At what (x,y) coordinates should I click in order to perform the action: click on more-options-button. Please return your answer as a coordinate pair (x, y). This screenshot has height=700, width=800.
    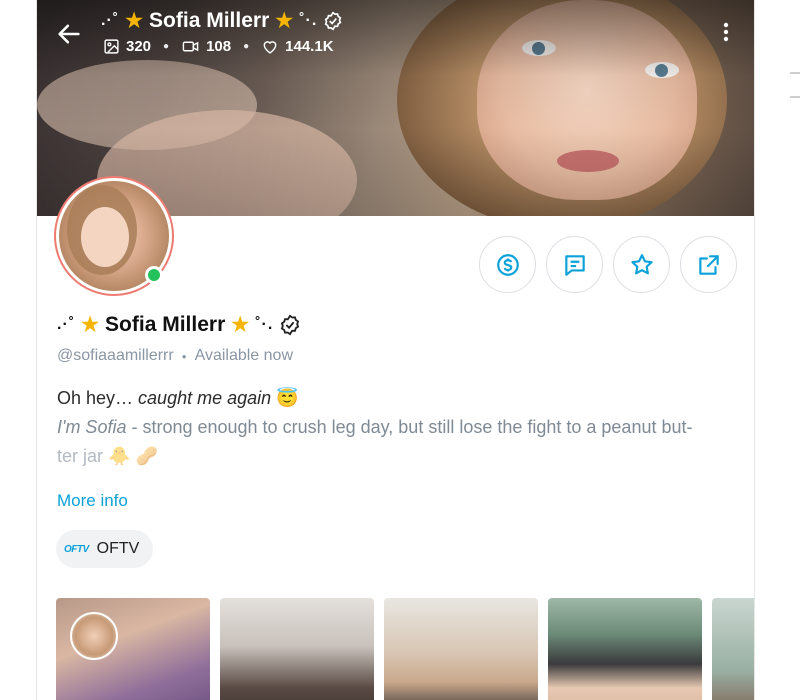
    Looking at the image, I should click on (730, 34).